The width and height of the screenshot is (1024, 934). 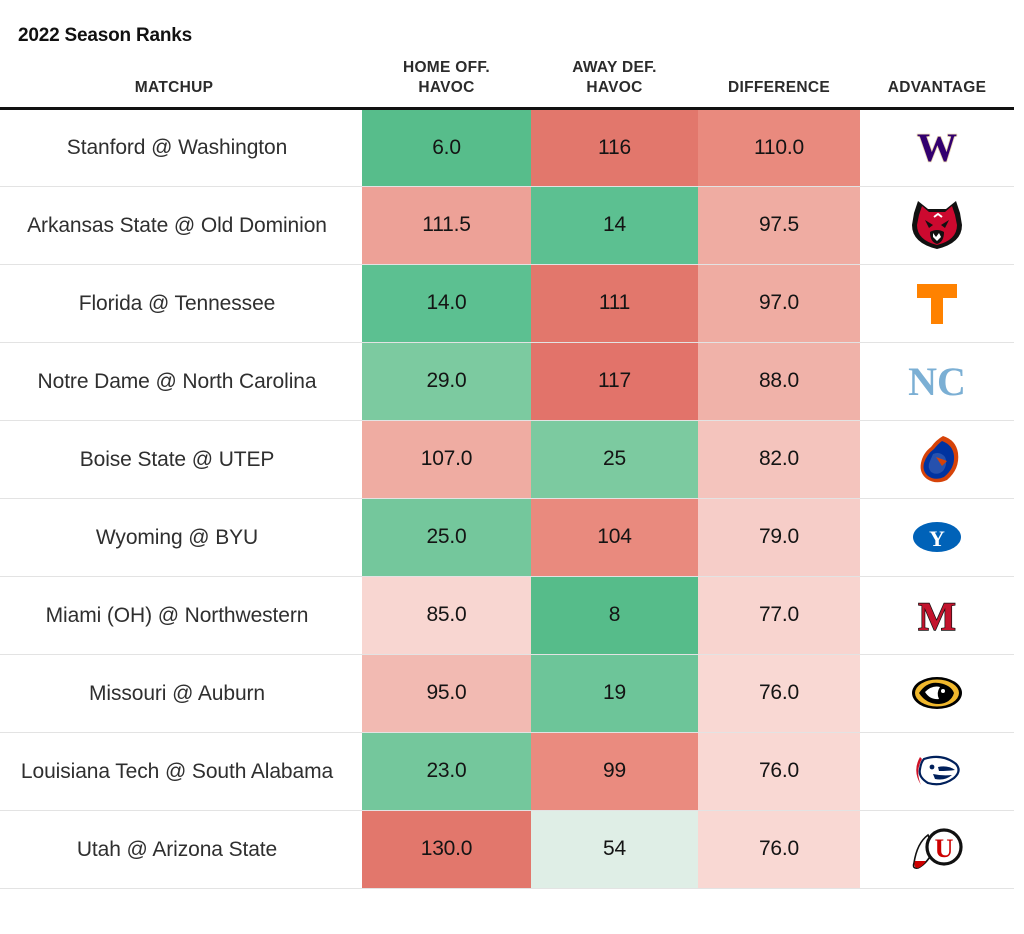 I want to click on column-header-advantage: ADVANTAGE, so click(x=937, y=84).